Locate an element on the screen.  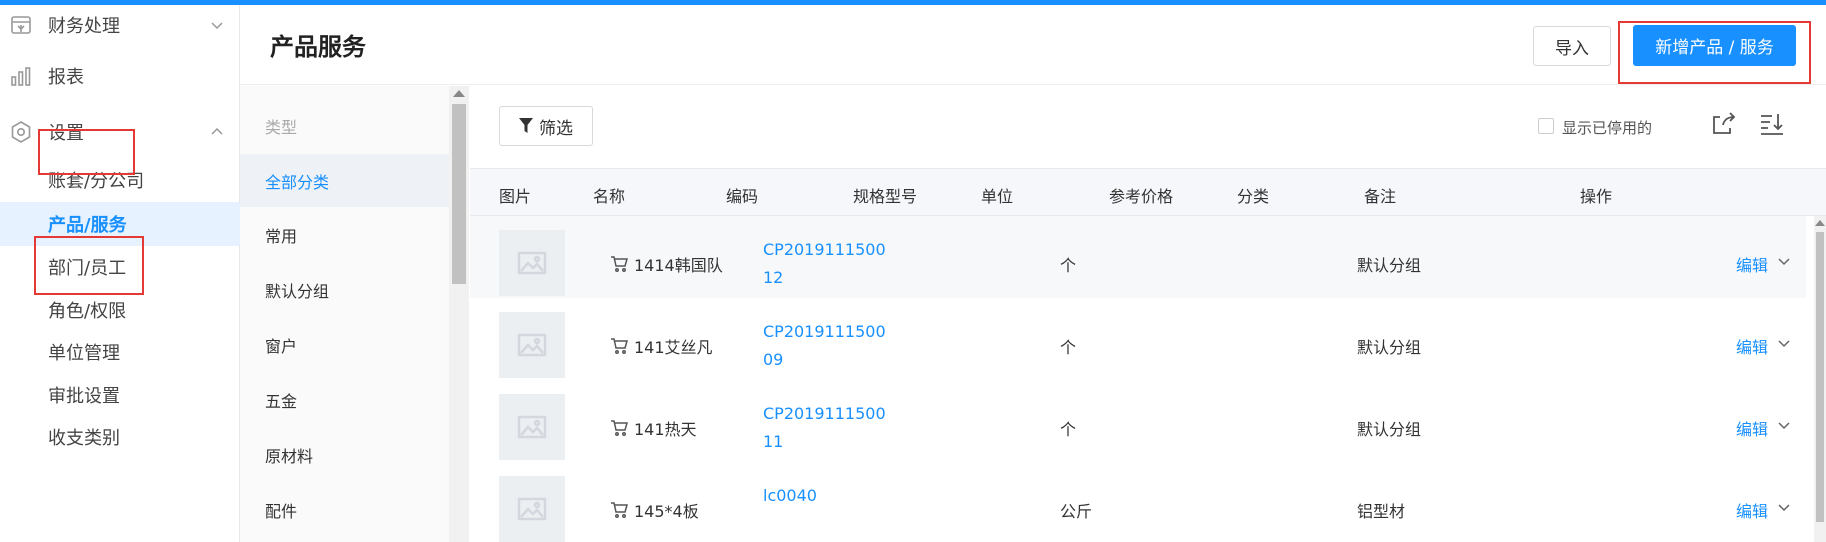
page-header: 产品服务 导入 新增产品 / 服务 is located at coordinates (1033, 45).